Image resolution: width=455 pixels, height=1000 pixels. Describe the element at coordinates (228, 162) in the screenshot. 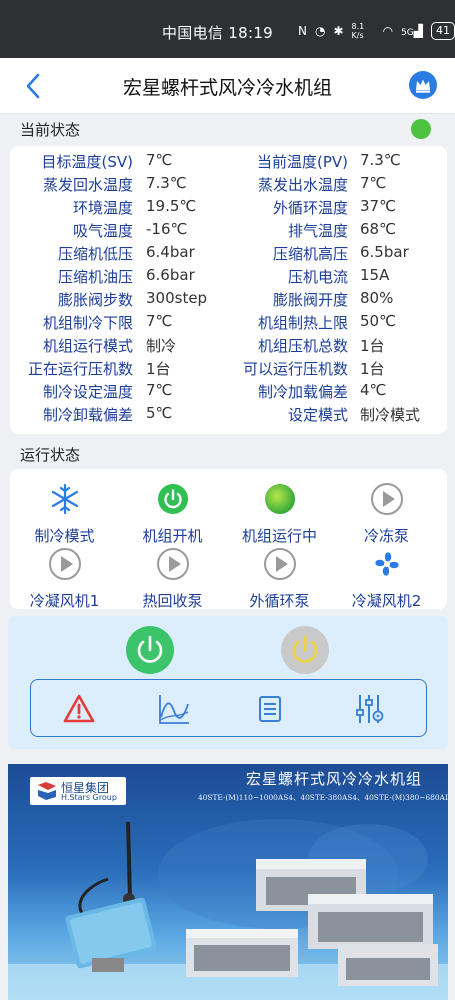

I see `param-row: 目标温度(SV) 7℃ 当前温度(PV) 7.3℃` at that location.